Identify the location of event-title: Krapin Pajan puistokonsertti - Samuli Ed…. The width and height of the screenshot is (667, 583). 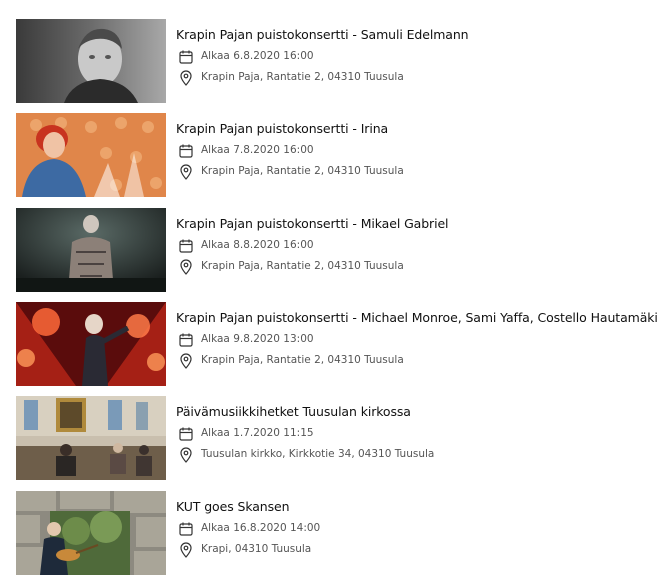
(322, 34).